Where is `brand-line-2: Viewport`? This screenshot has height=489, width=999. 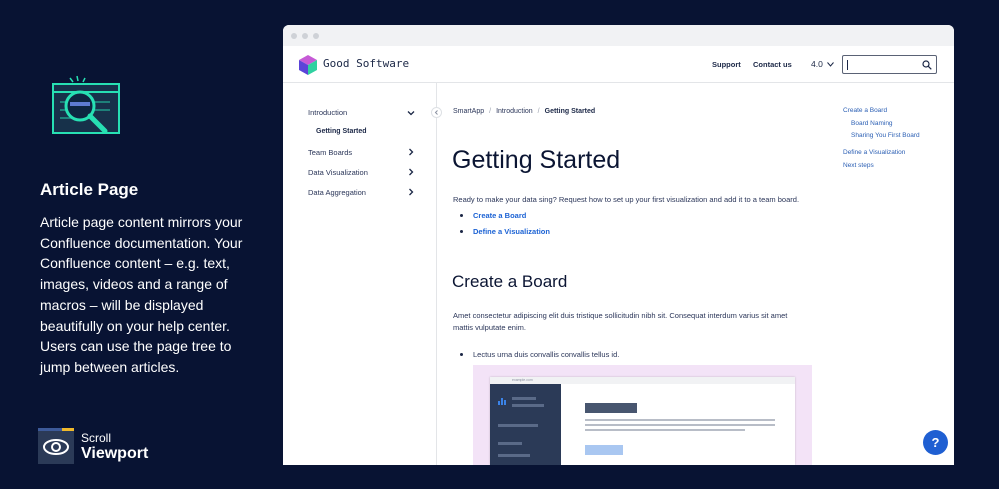
brand-line-2: Viewport is located at coordinates (115, 453).